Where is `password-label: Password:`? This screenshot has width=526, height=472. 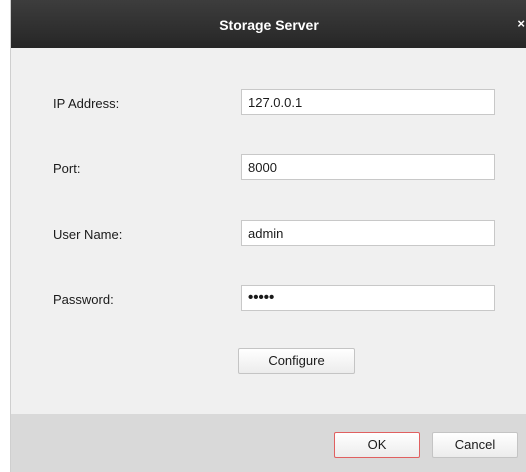
password-label: Password: is located at coordinates (83, 299).